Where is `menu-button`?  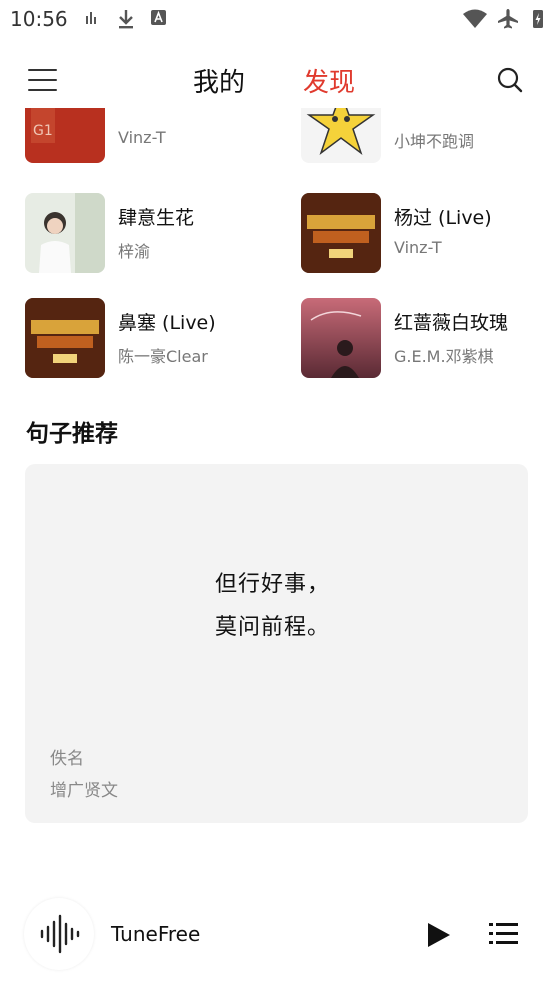
menu-button is located at coordinates (43, 79).